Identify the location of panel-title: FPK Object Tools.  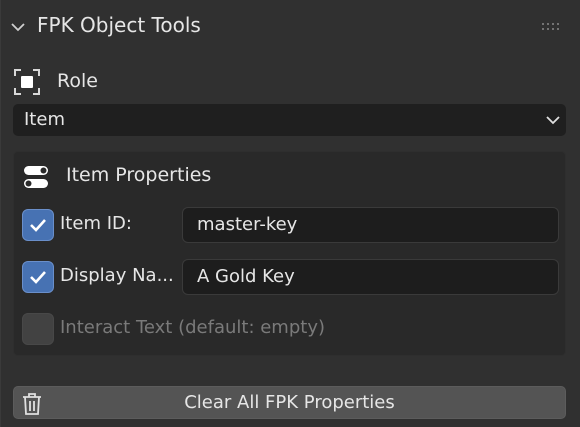
(119, 25).